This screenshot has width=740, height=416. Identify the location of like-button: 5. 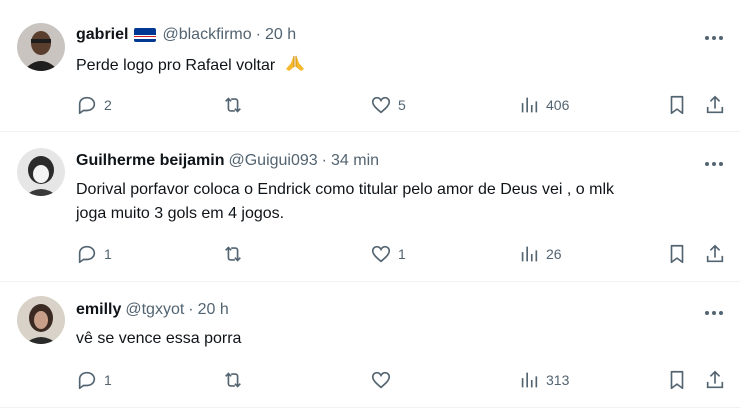
(388, 105).